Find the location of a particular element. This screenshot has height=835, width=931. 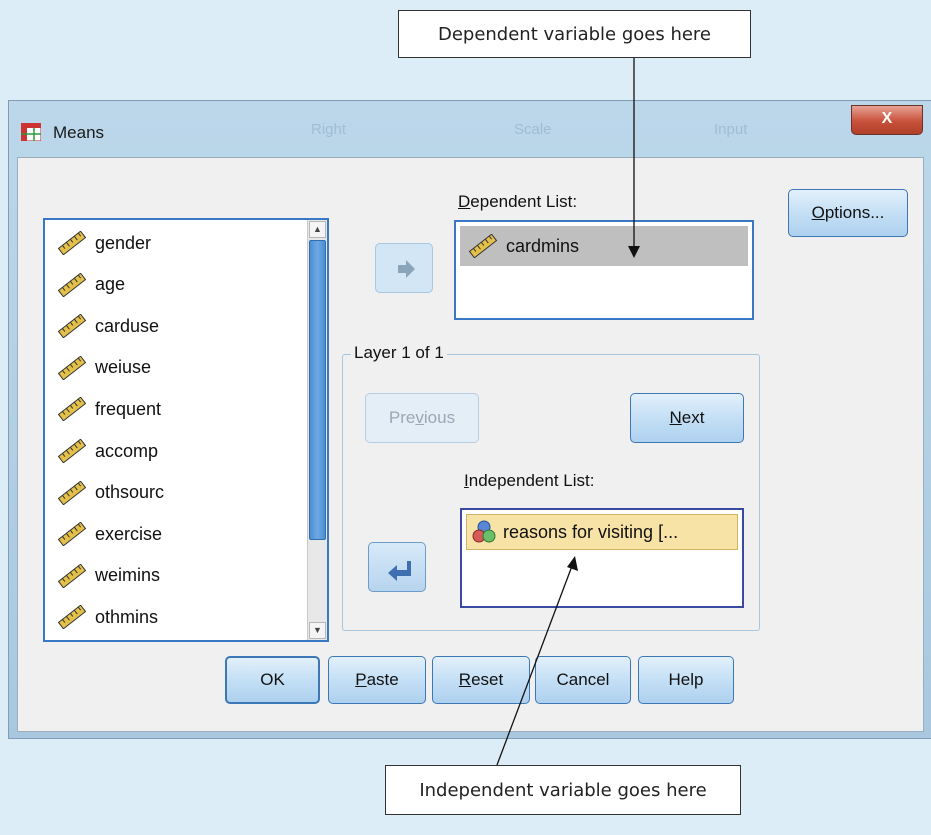

dependent-list: cardmins is located at coordinates (604, 270).